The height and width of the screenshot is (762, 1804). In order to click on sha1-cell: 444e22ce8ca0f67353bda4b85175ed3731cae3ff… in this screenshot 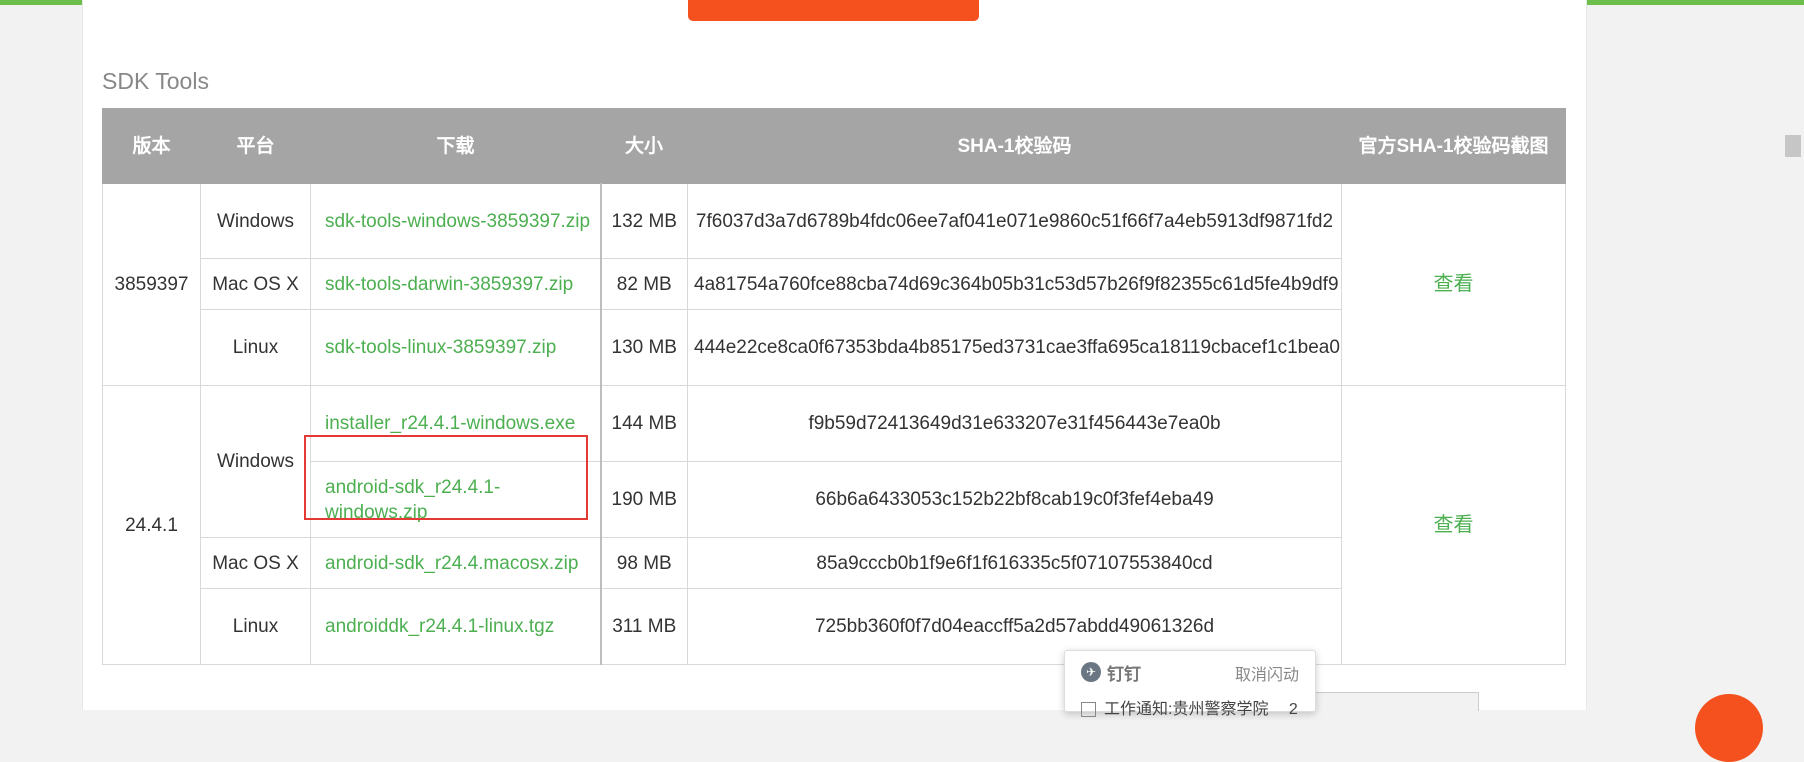, I will do `click(1014, 347)`.